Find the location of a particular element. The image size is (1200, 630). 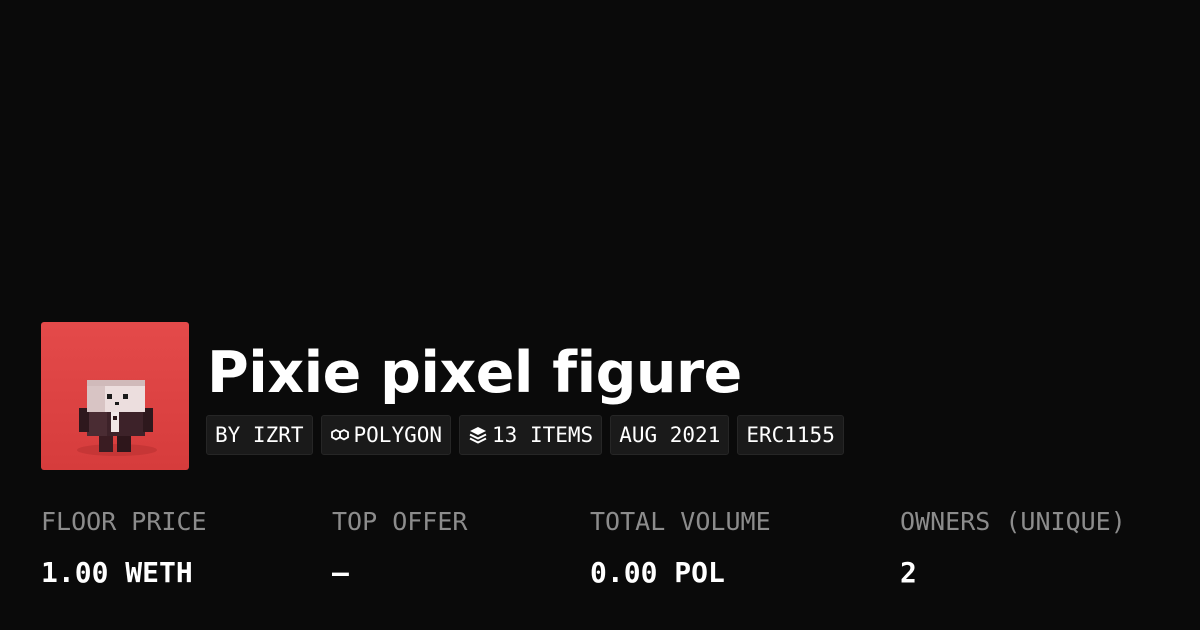

tag-standard: ERC1155 is located at coordinates (790, 435).